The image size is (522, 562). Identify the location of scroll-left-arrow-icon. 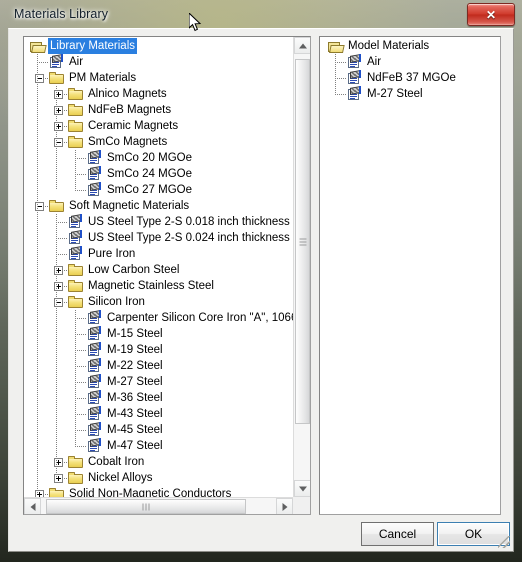
(32, 506).